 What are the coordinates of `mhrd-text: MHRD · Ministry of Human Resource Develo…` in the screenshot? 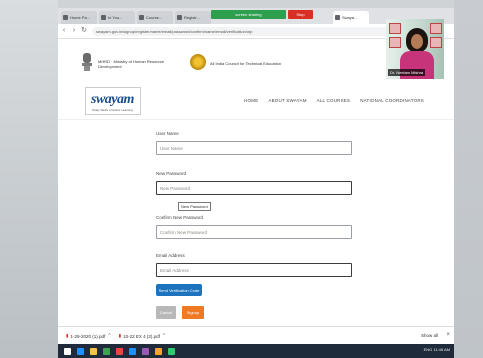 It's located at (131, 64).